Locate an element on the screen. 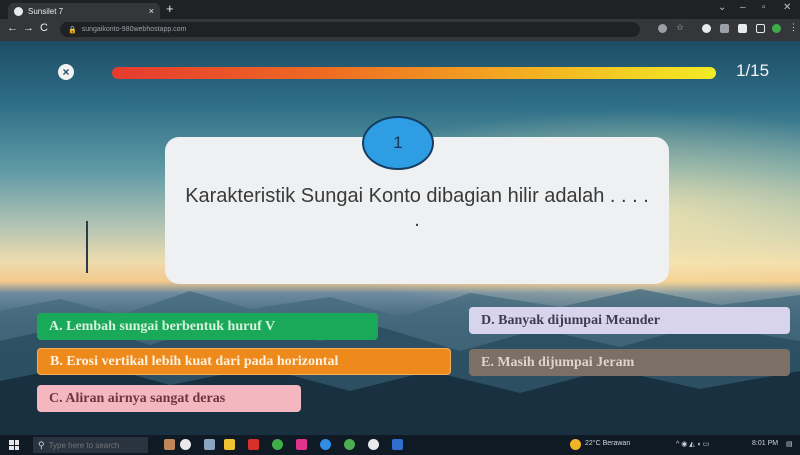 This screenshot has height=455, width=800. widget-icon is located at coordinates (169, 444).